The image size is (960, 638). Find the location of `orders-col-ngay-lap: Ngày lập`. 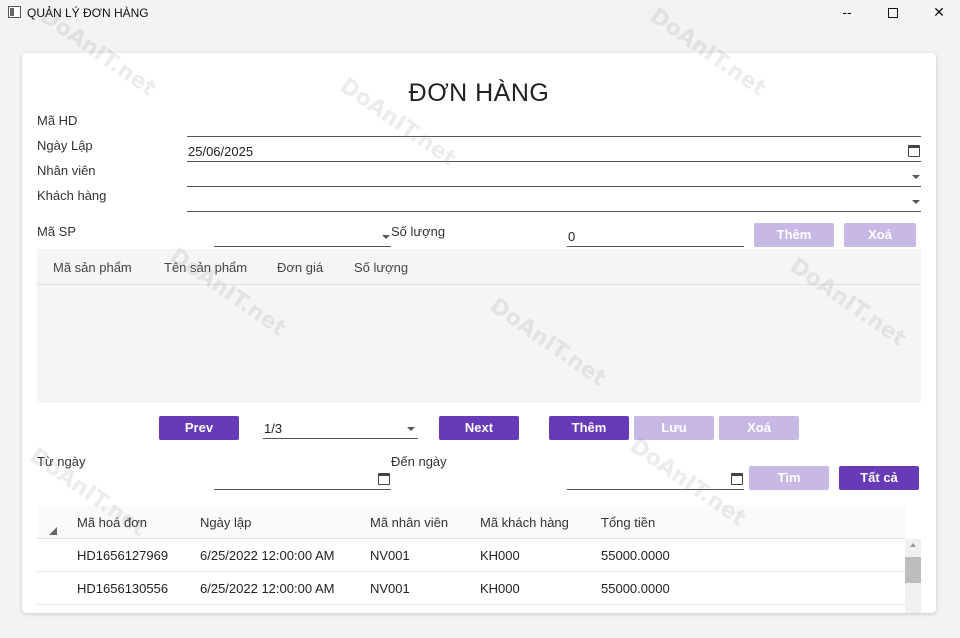

orders-col-ngay-lap: Ngày lập is located at coordinates (225, 522).